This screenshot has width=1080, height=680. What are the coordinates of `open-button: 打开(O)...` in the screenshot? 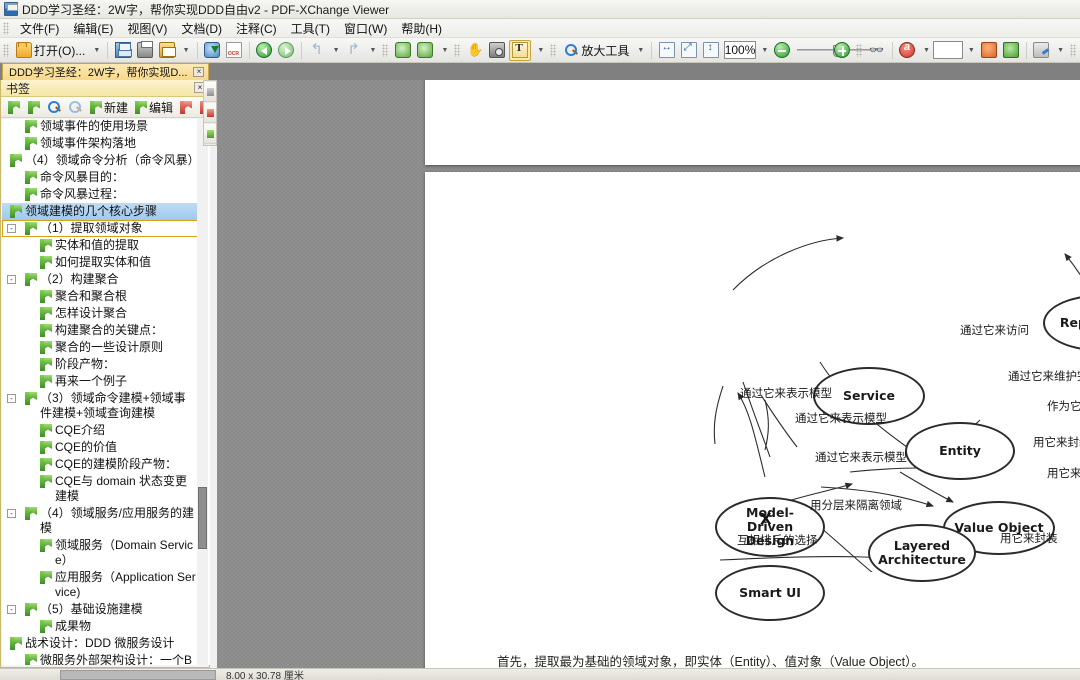 It's located at (50, 50).